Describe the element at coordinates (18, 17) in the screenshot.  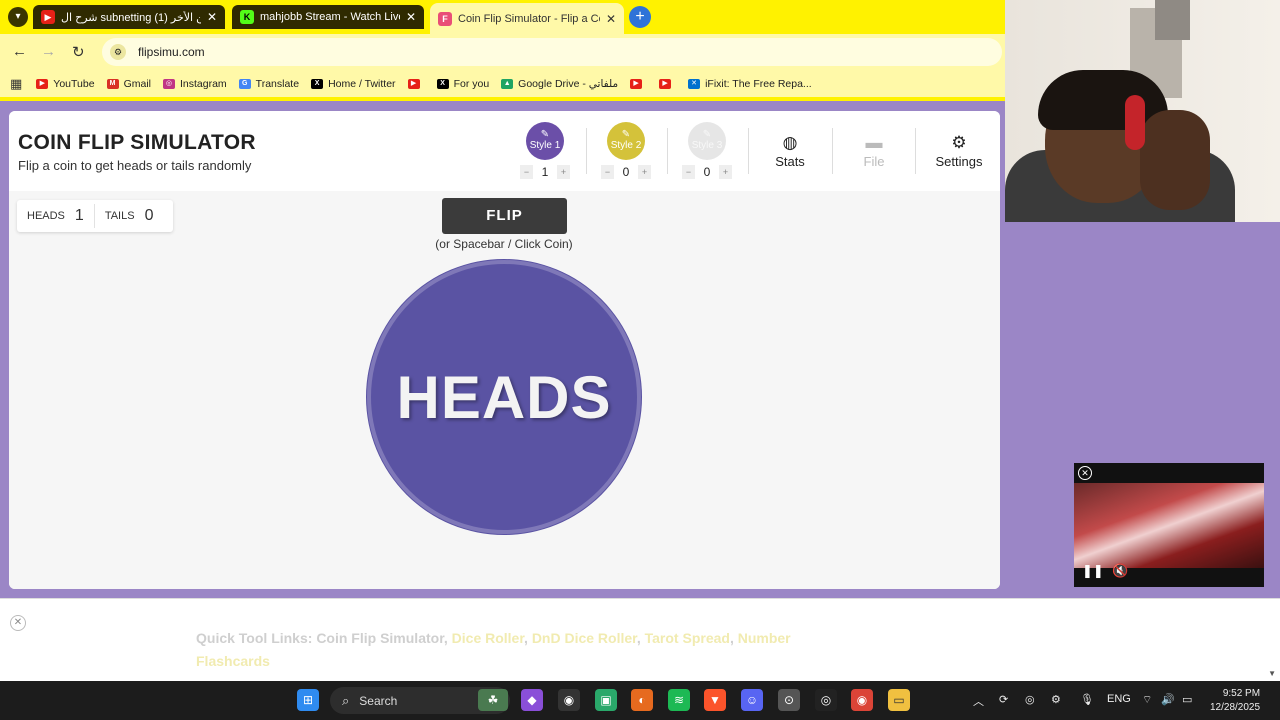
I see `tab-search-icon: ▾` at that location.